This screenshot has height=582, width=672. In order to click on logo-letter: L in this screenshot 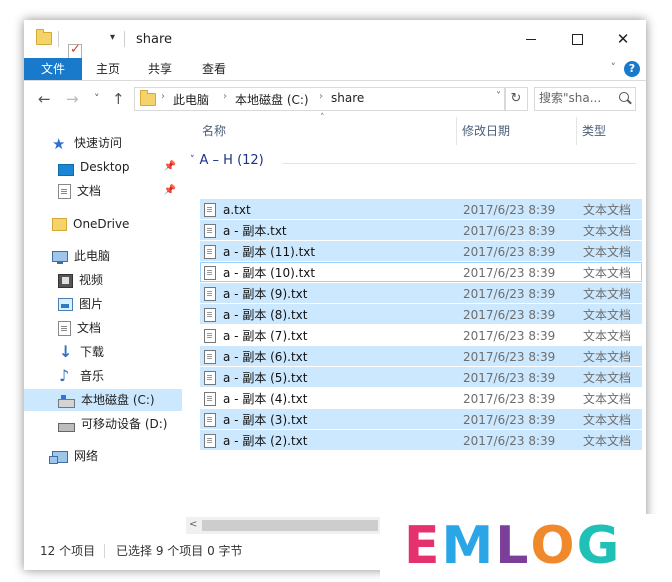, I will do `click(513, 546)`.